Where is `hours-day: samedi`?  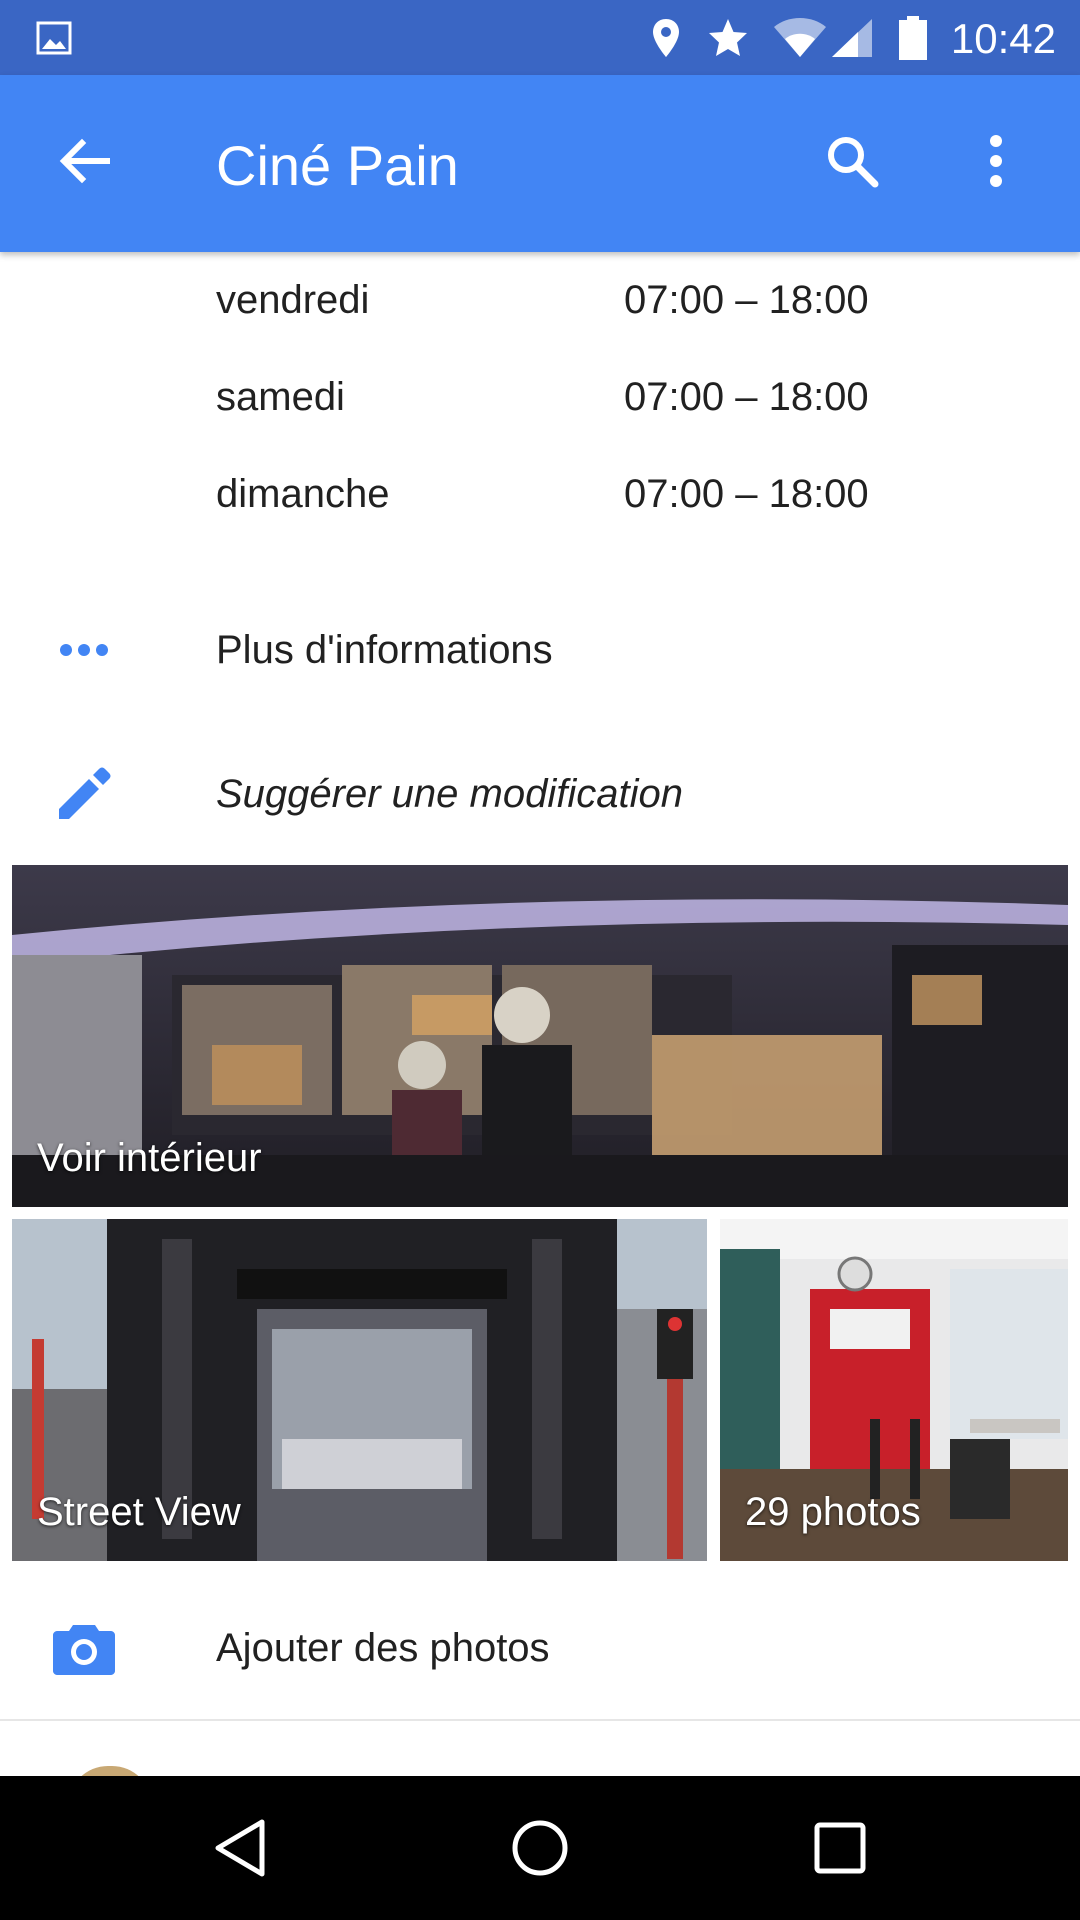
hours-day: samedi is located at coordinates (280, 397).